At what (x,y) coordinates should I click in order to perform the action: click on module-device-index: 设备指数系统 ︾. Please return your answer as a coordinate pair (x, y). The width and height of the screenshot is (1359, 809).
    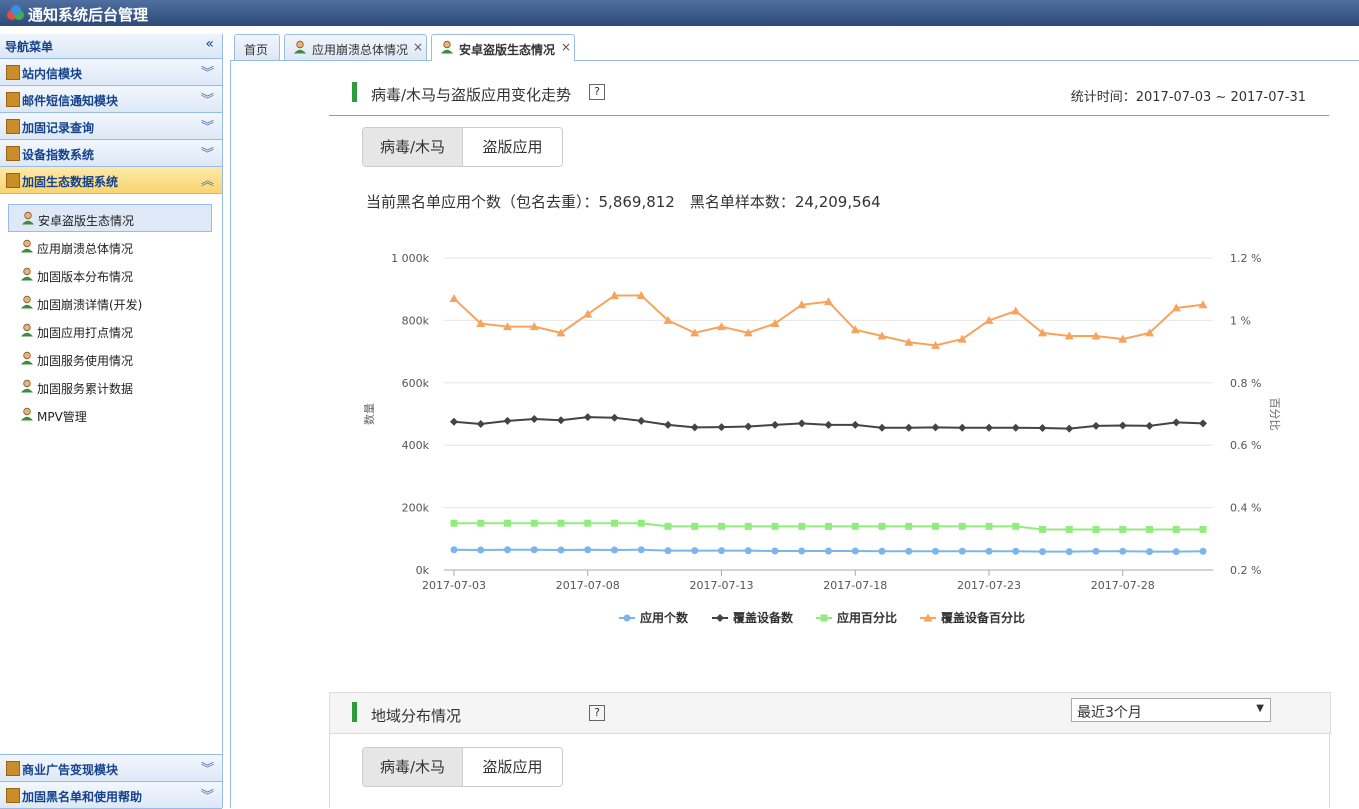
    Looking at the image, I should click on (111, 153).